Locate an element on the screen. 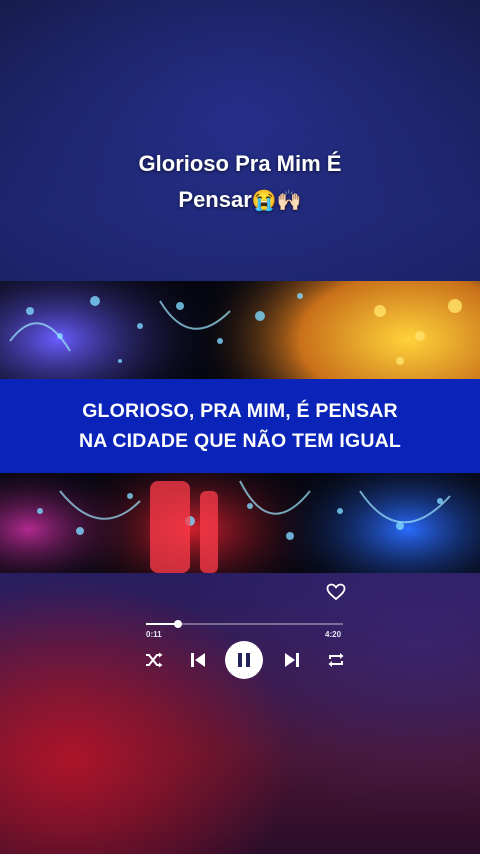 The height and width of the screenshot is (854, 480). video-caption: Glorioso Pra Mim É Pensar😭🙌🏻 is located at coordinates (240, 182).